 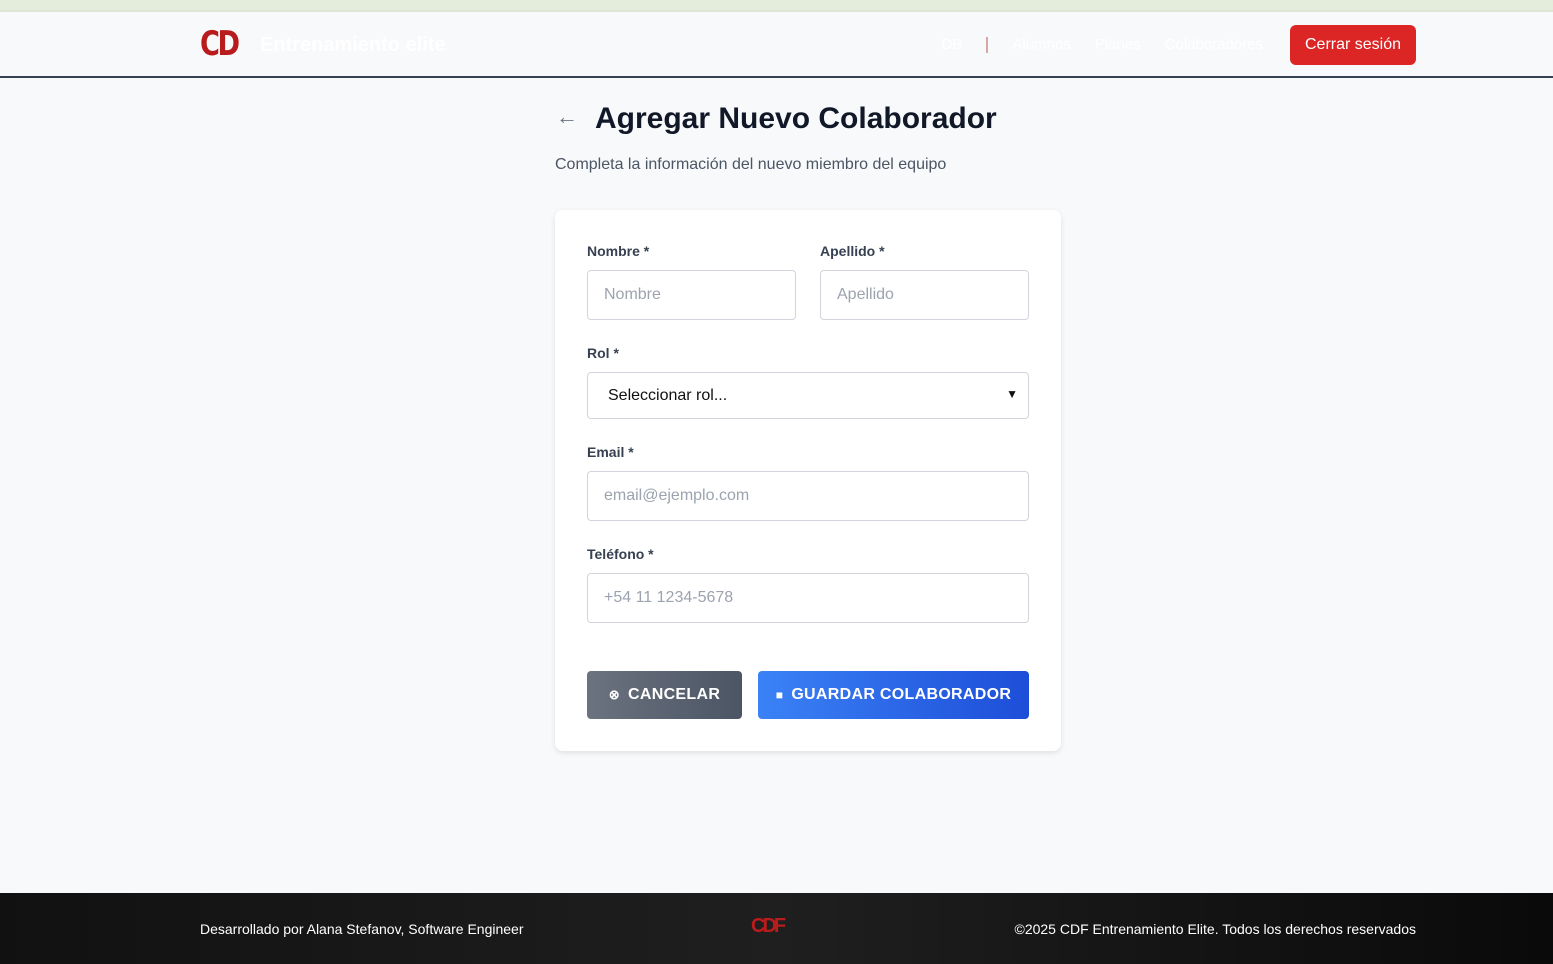 I want to click on nav: DB Alumnos Planes Colaboradores, so click(x=1102, y=44).